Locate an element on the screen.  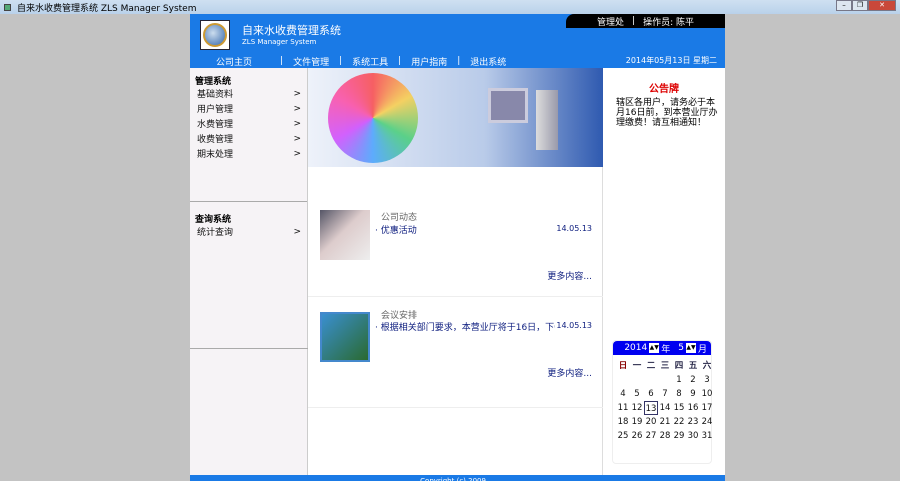
calendar-day: 20 is located at coordinates (651, 422).